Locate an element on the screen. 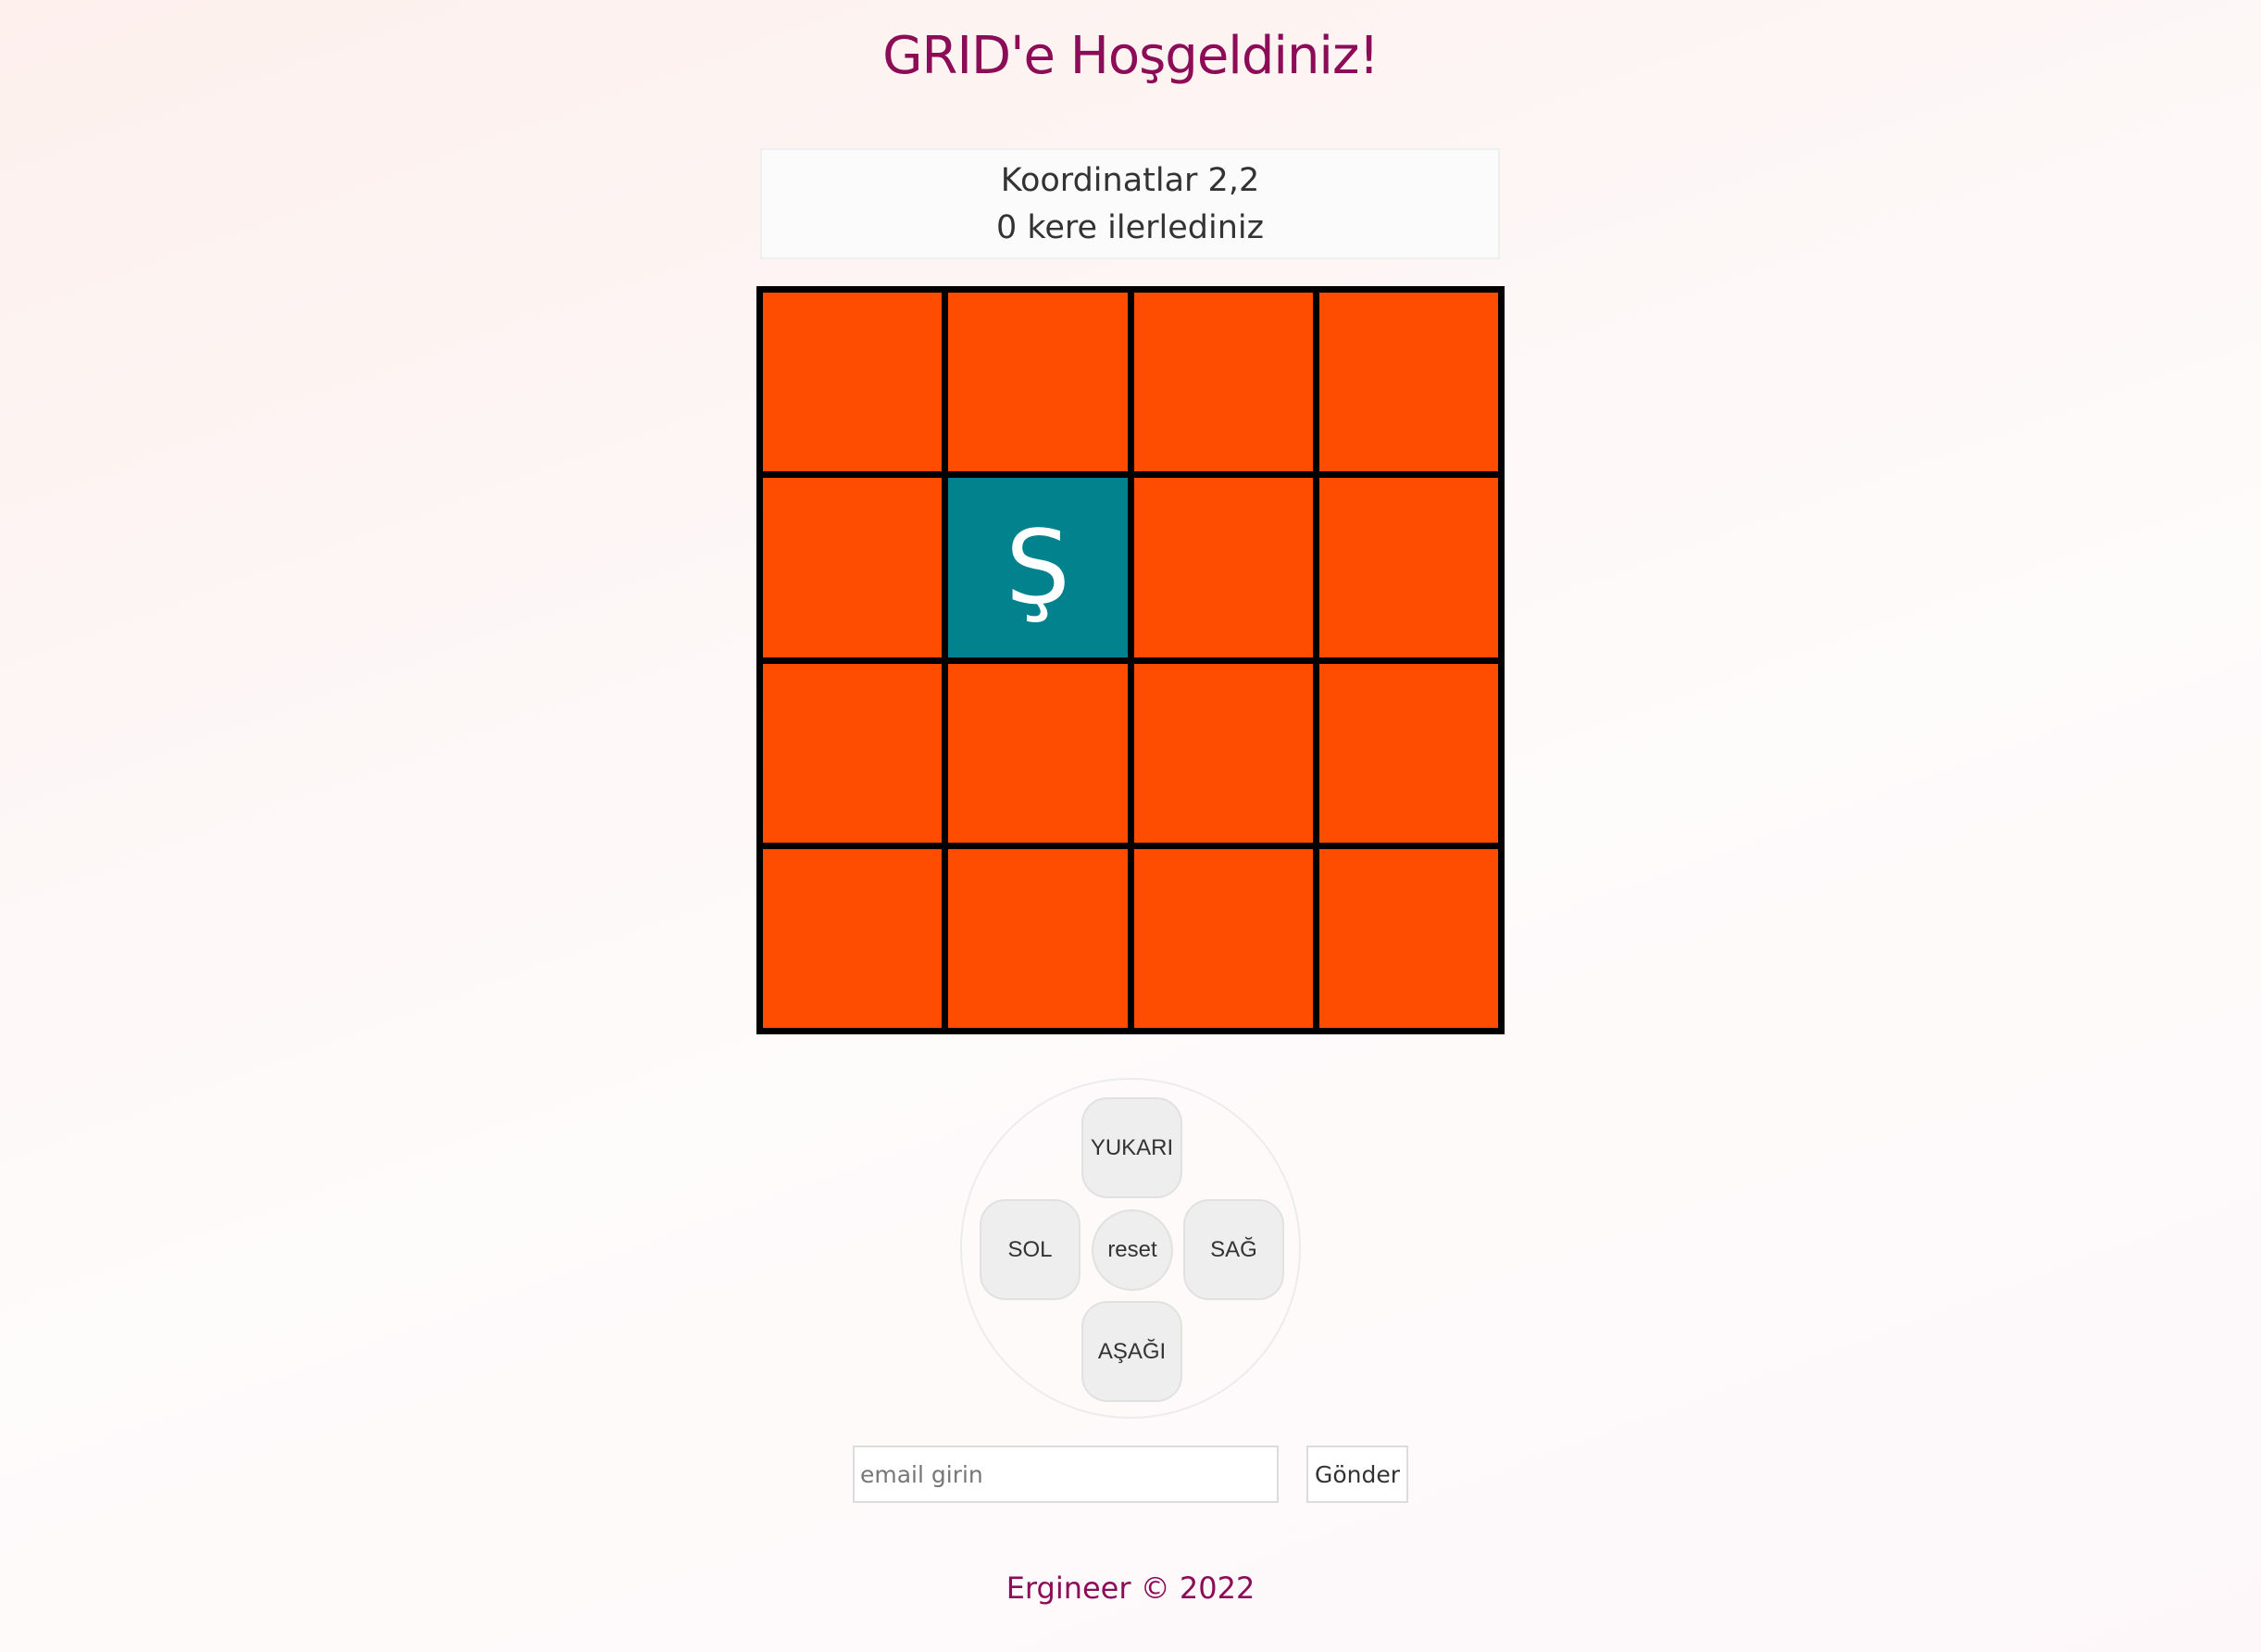 The height and width of the screenshot is (1652, 2261). direction-keypad: YUKARI SOL reset SAĞ AŞAĞI is located at coordinates (1130, 1248).